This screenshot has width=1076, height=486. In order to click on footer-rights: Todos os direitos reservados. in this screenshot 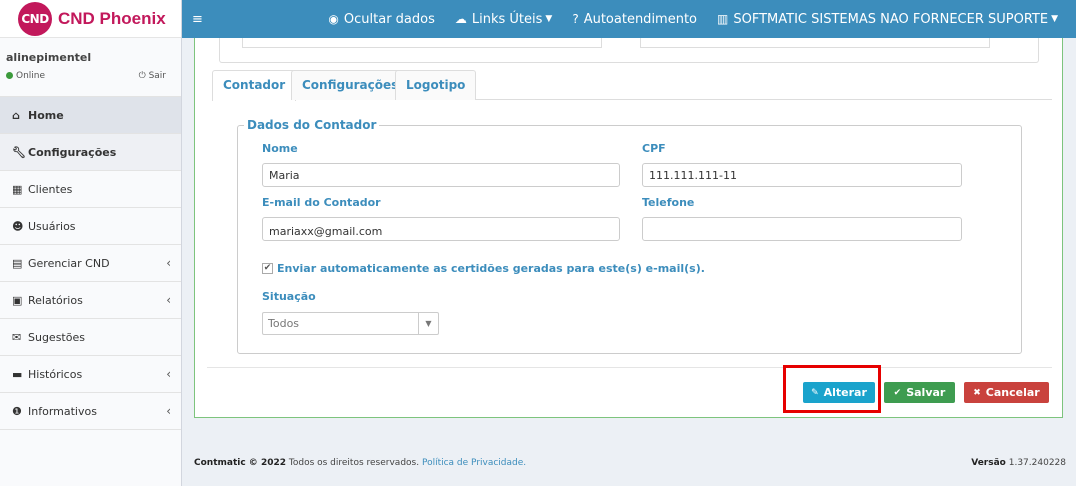, I will do `click(354, 463)`.